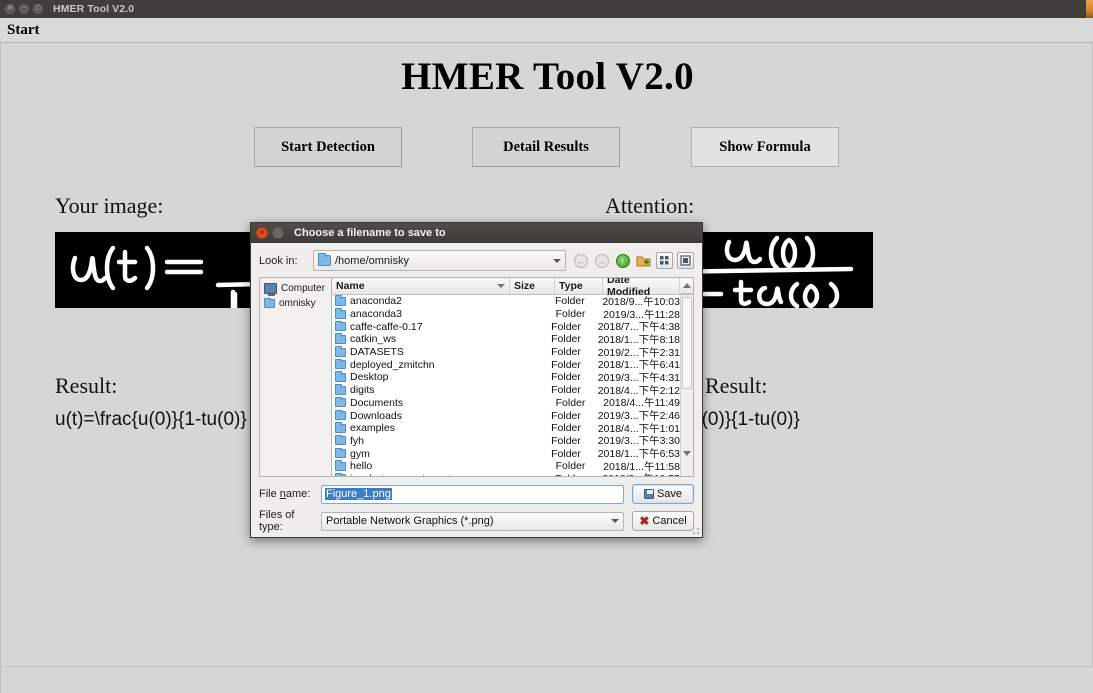  I want to click on filename-input: Figure_1.png, so click(472, 494).